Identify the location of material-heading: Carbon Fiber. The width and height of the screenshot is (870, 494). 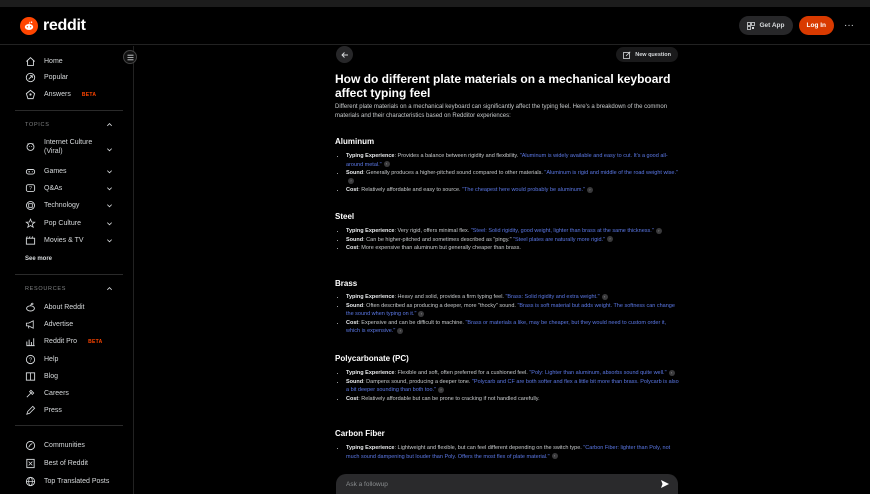
(360, 433).